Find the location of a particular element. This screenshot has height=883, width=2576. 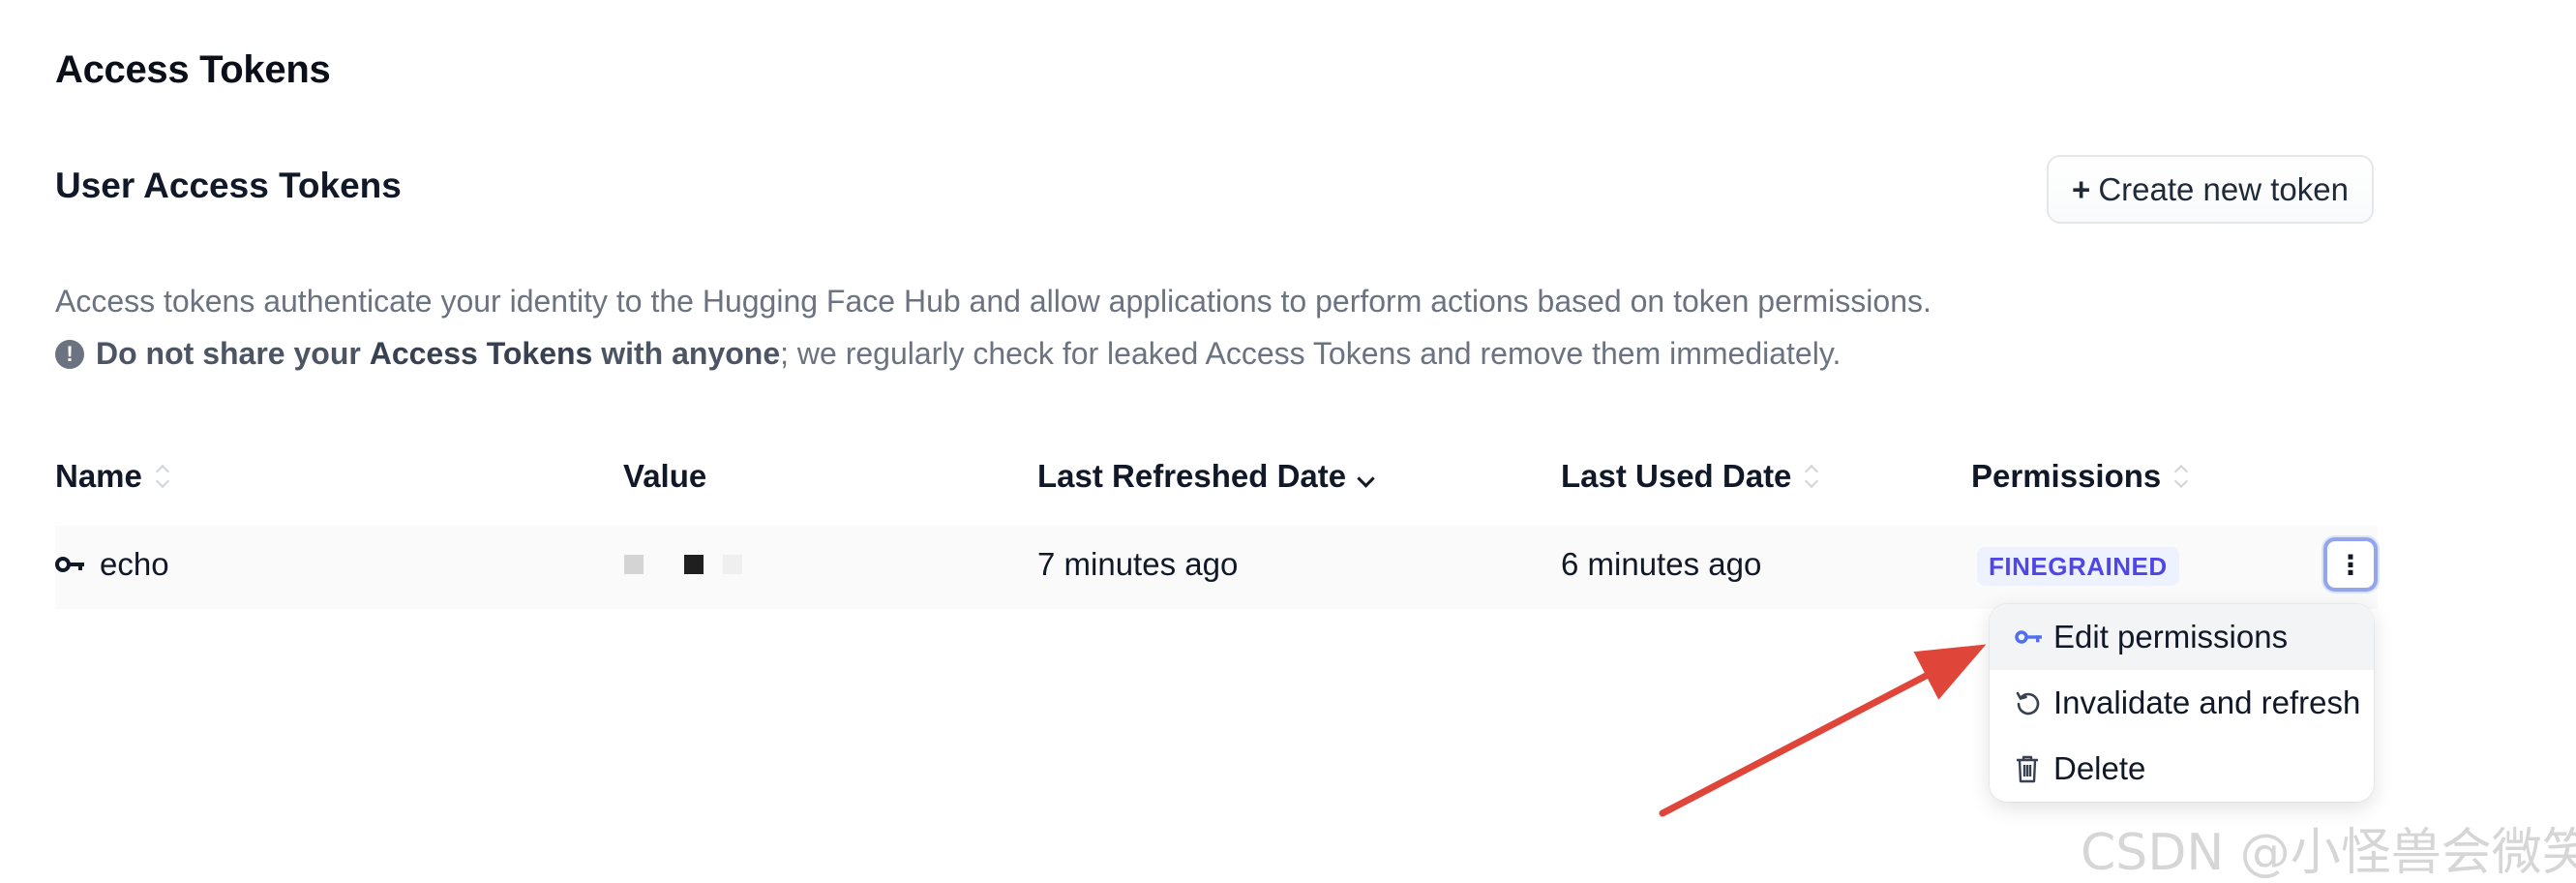

watermark: CSDN @小怪兽会微笑 is located at coordinates (2328, 853).